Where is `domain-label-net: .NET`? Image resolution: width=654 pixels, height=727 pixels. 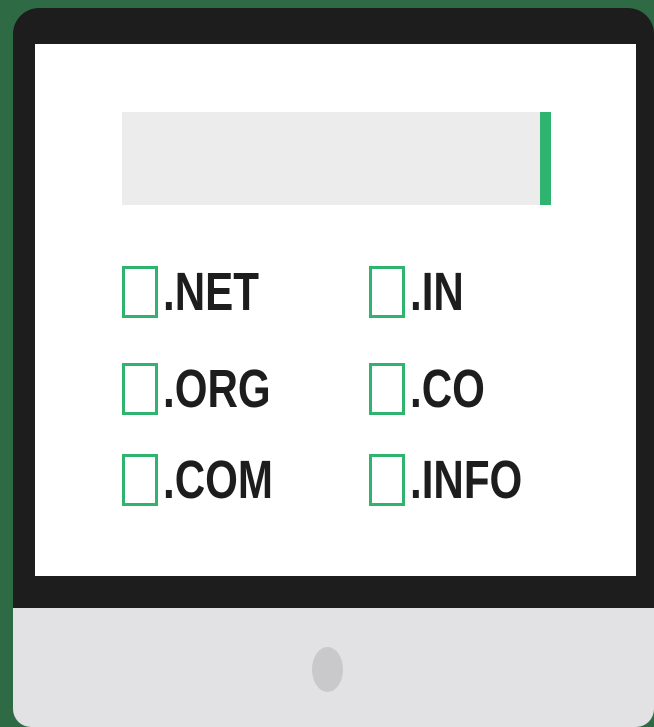
domain-label-net: .NET is located at coordinates (211, 292).